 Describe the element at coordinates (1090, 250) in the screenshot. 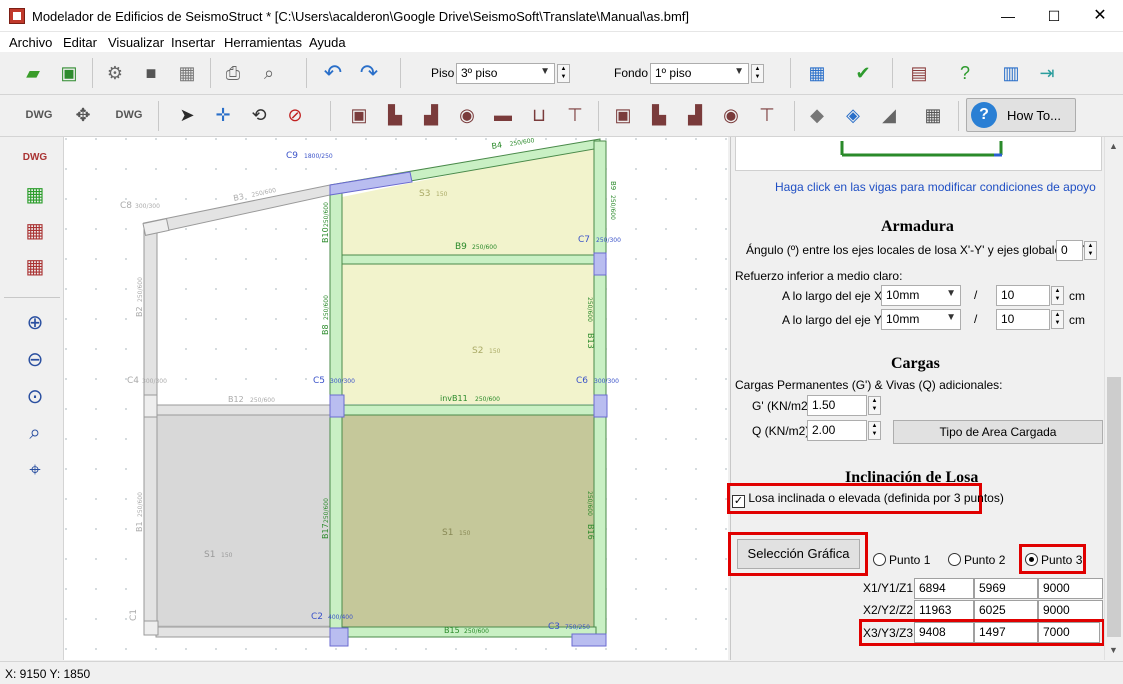

I see `angle-spinner: ▲ ▼` at that location.